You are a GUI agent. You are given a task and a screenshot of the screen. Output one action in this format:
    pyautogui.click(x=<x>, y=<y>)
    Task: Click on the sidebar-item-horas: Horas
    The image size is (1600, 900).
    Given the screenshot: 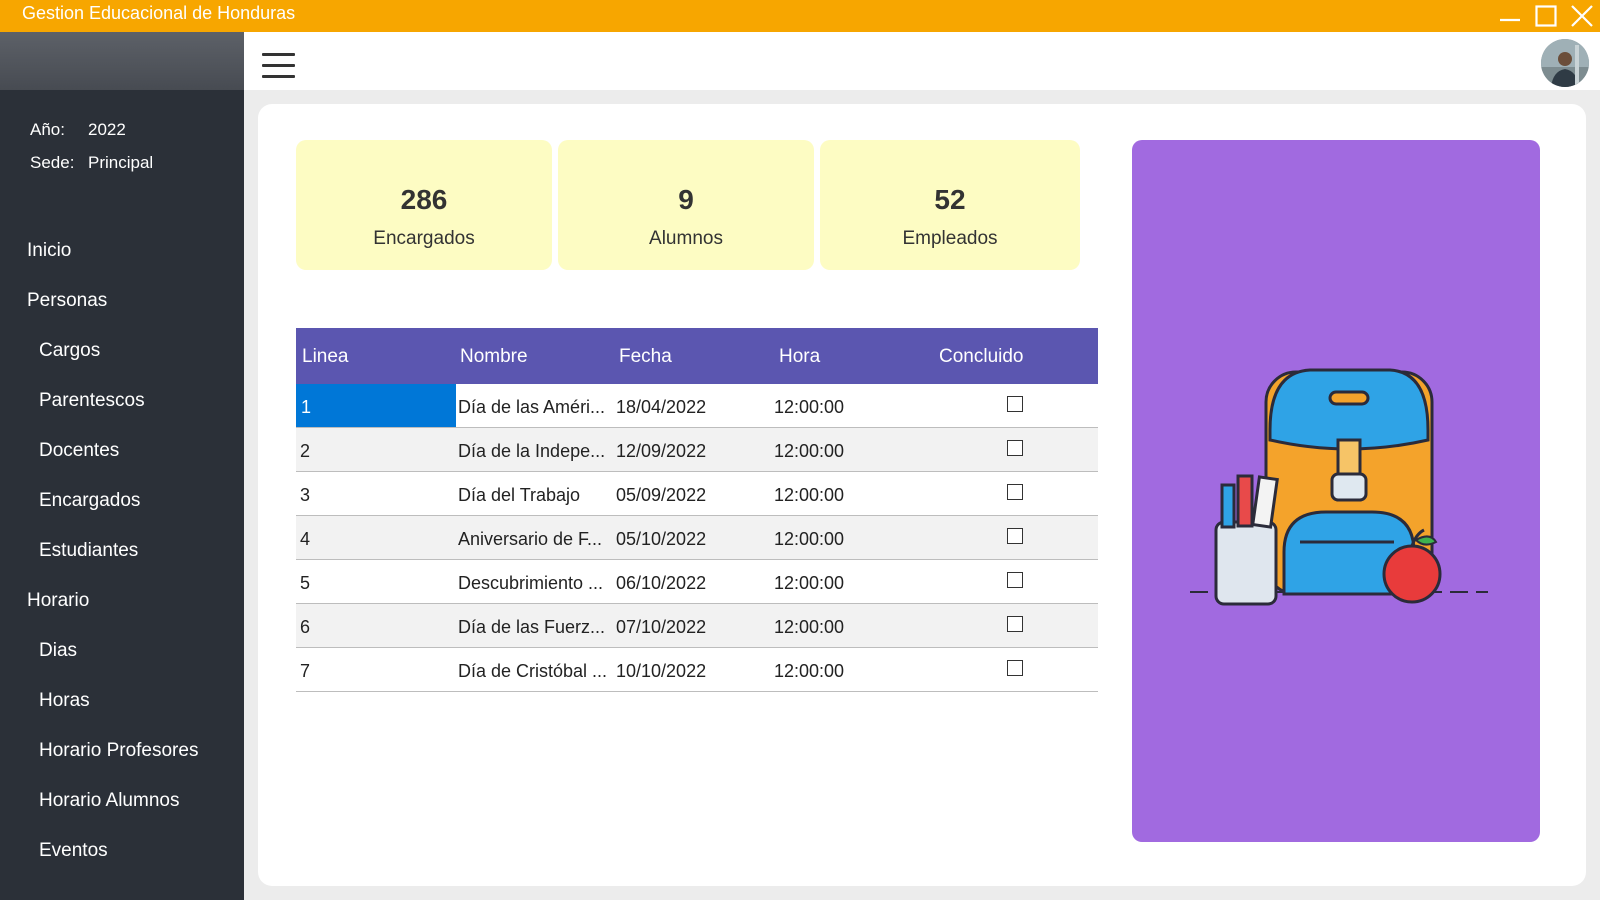 What is the action you would take?
    pyautogui.click(x=64, y=701)
    